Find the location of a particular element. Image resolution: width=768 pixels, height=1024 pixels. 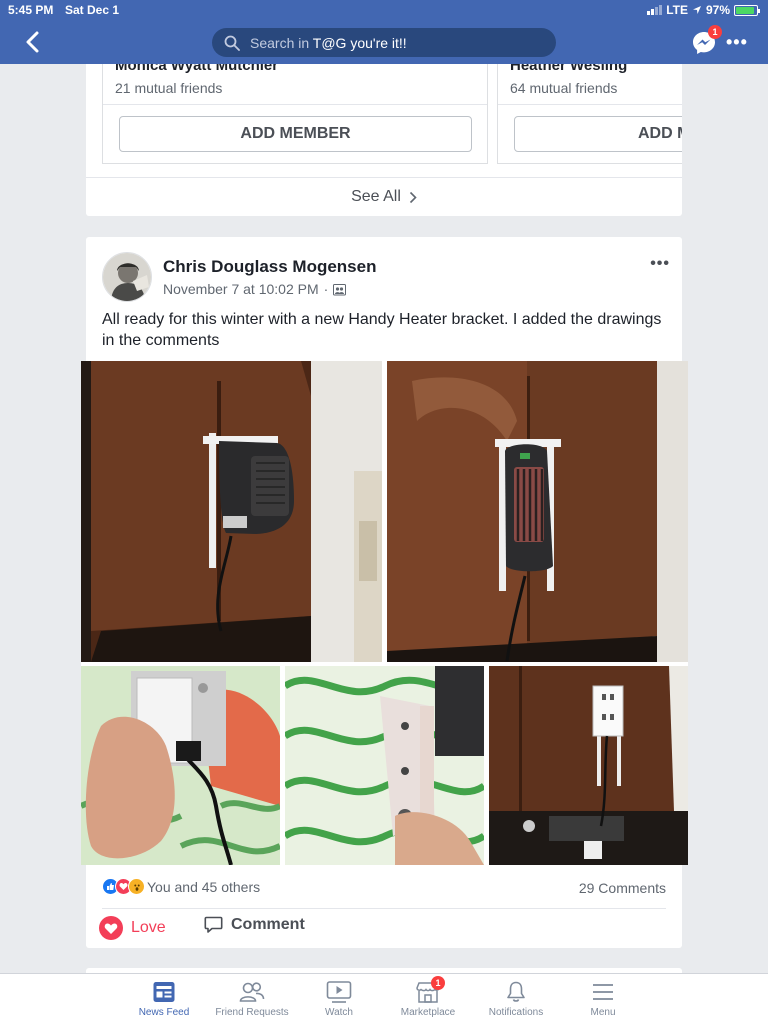

post-author: Chris Douglass Mogensen is located at coordinates (269, 267).